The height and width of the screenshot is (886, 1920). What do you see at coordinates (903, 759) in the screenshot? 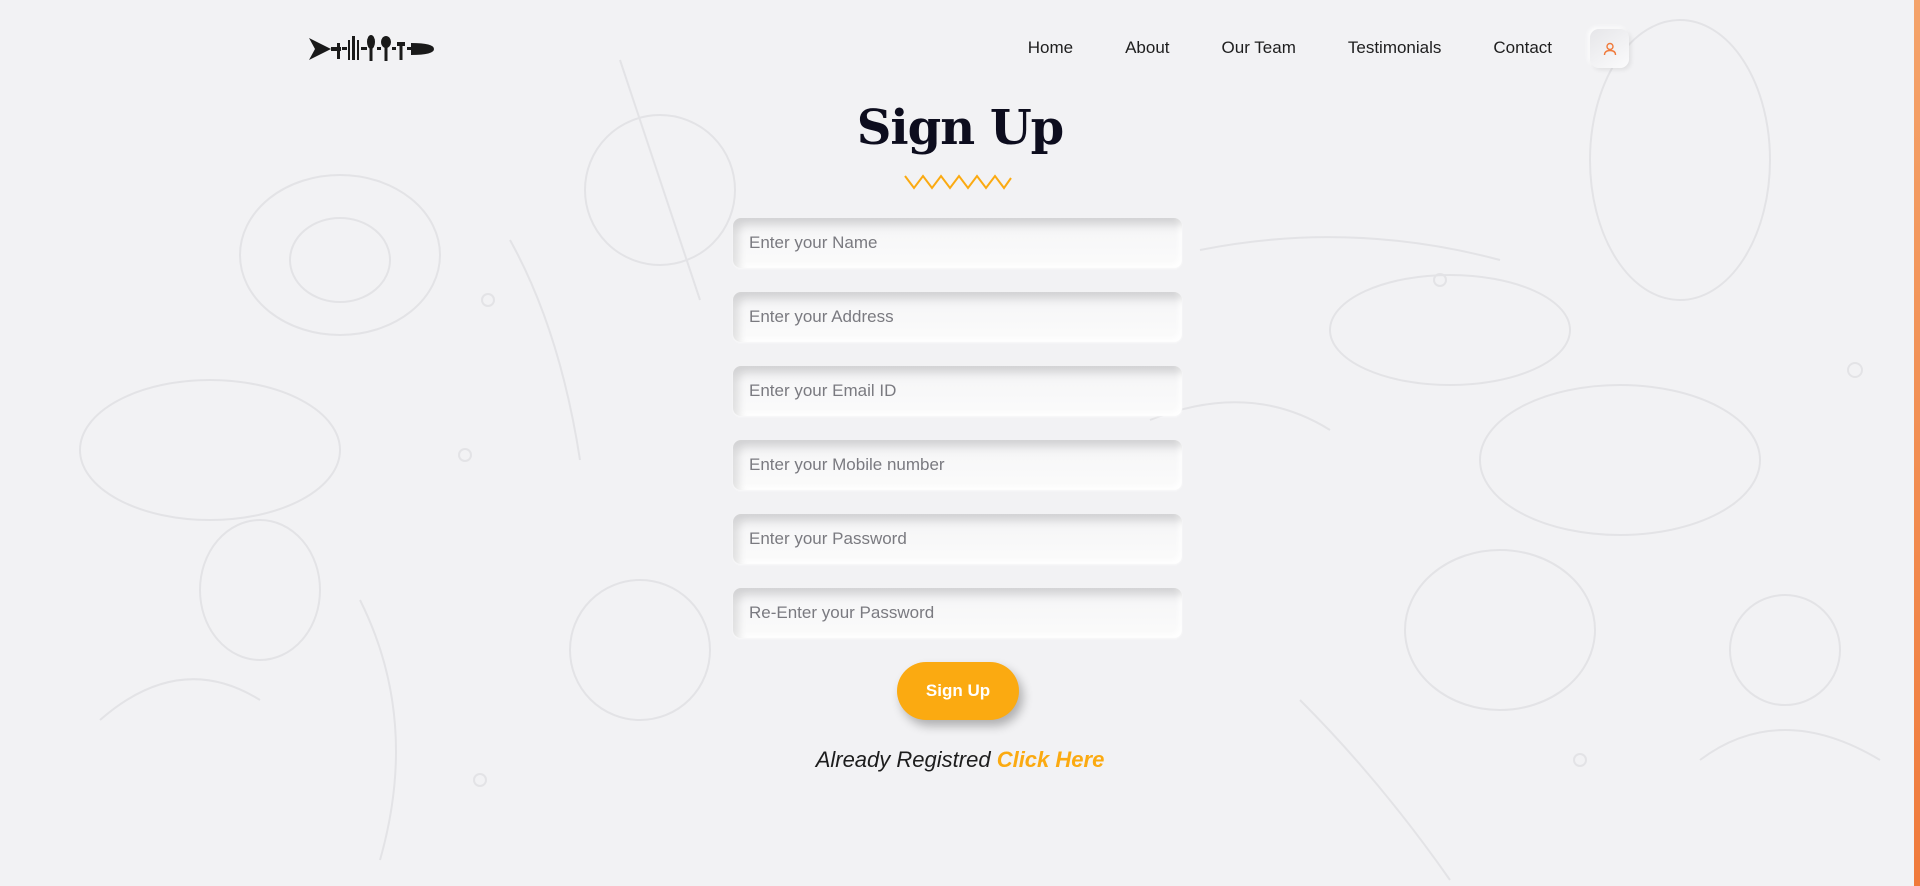
I see `already-registered-text: Already Registred` at bounding box center [903, 759].